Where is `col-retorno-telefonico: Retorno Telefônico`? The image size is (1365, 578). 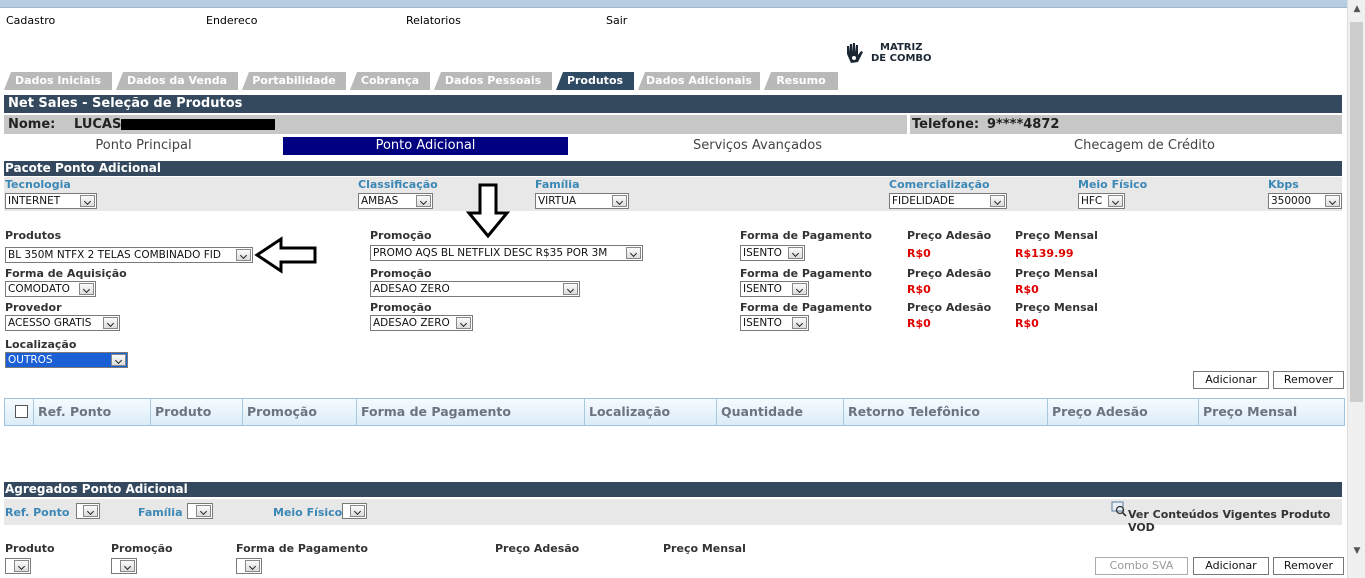 col-retorno-telefonico: Retorno Telefônico is located at coordinates (945, 412).